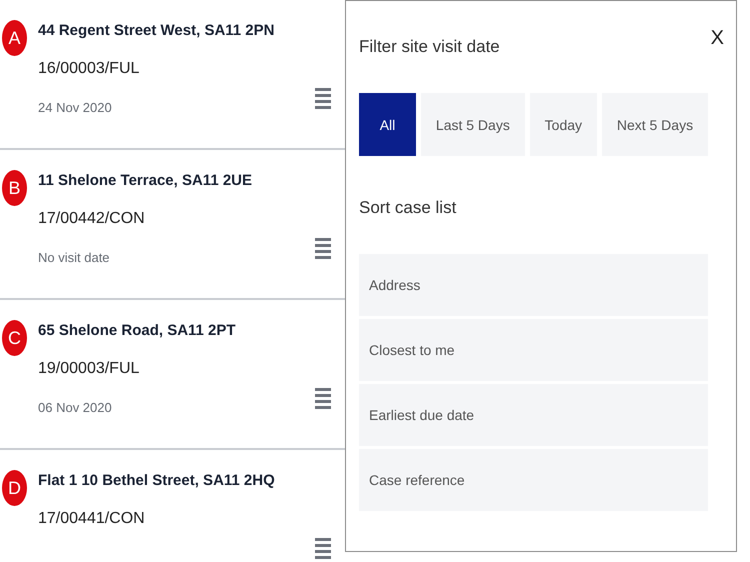 The image size is (750, 562). What do you see at coordinates (14, 38) in the screenshot?
I see `map-marker: A` at bounding box center [14, 38].